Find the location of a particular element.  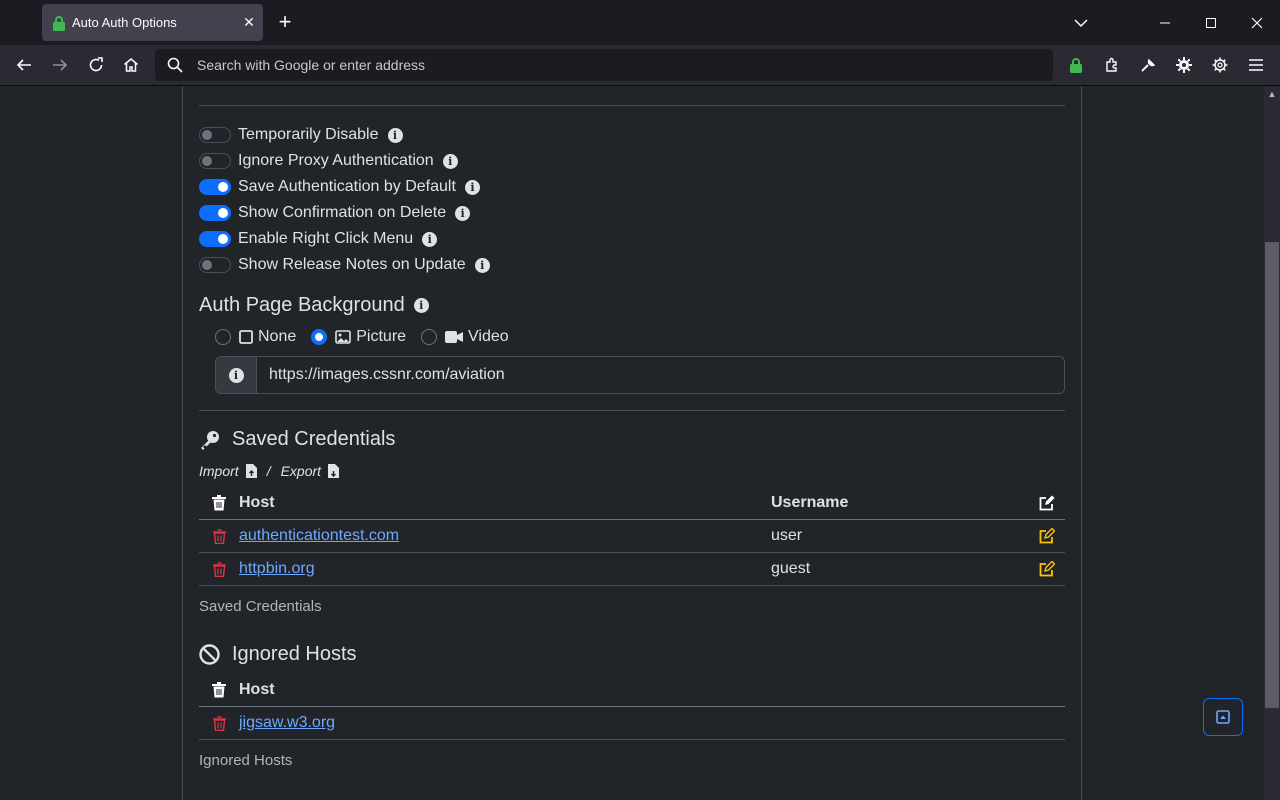

forward-arrow-icon is located at coordinates (60, 65).